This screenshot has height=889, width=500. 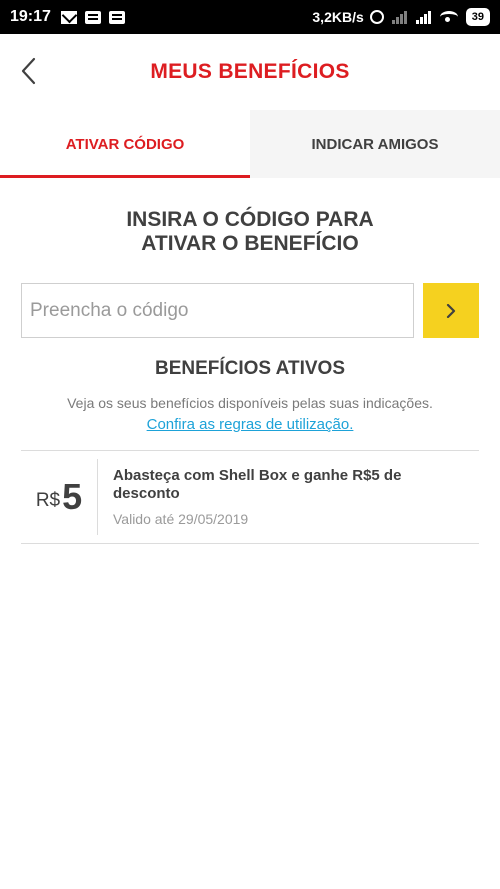 What do you see at coordinates (30, 16) in the screenshot?
I see `status-time: 19:17` at bounding box center [30, 16].